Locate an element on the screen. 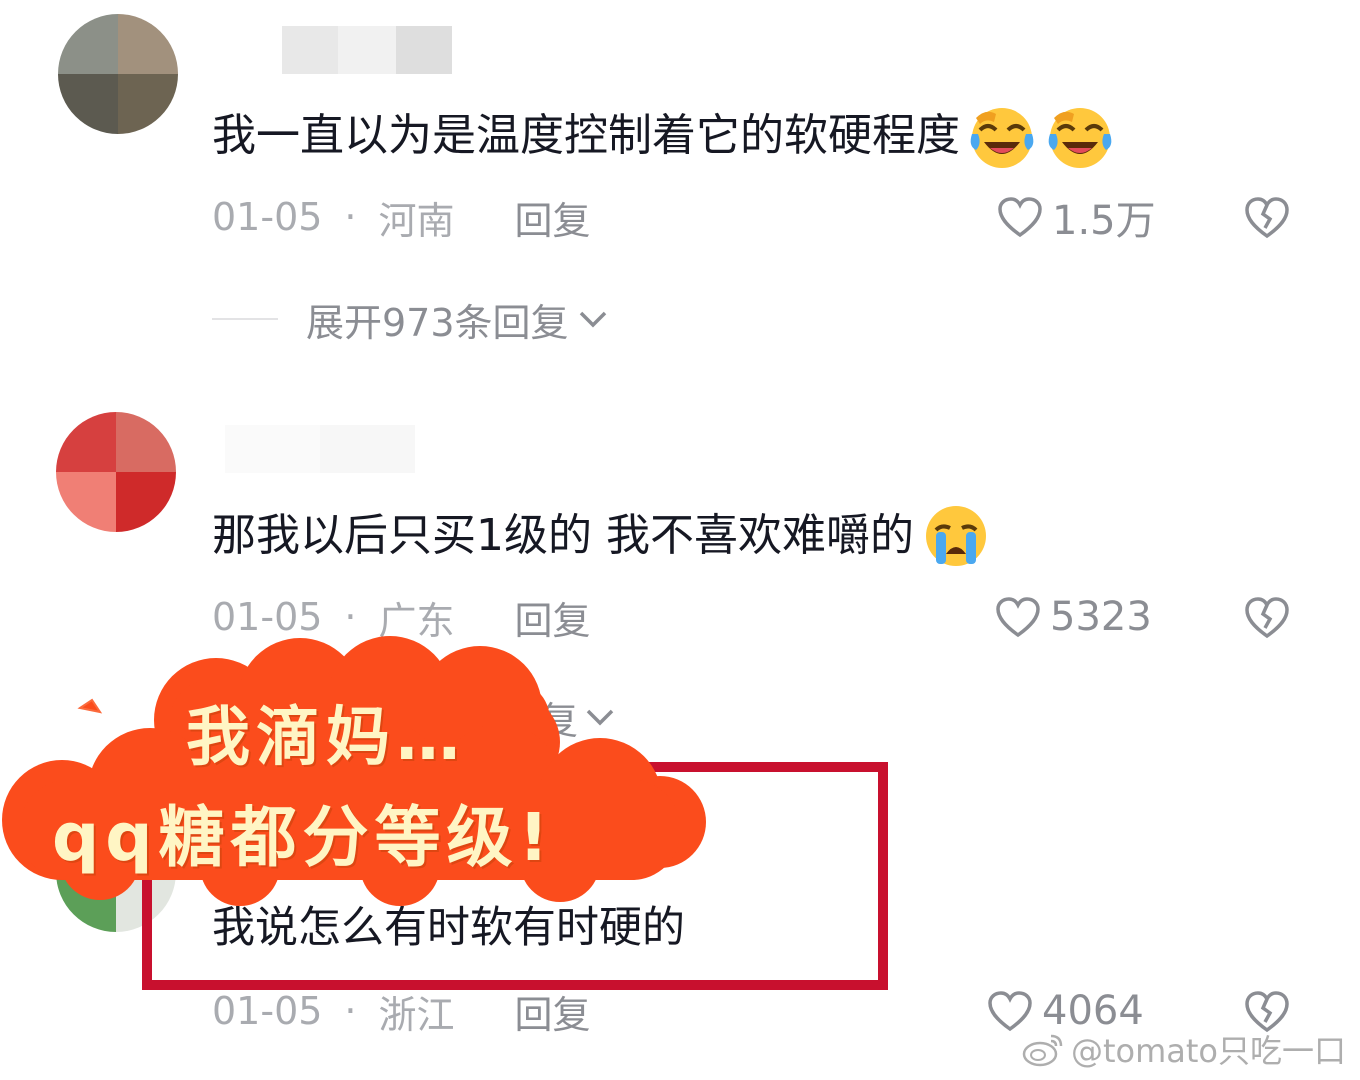  expand-divider is located at coordinates (245, 319).